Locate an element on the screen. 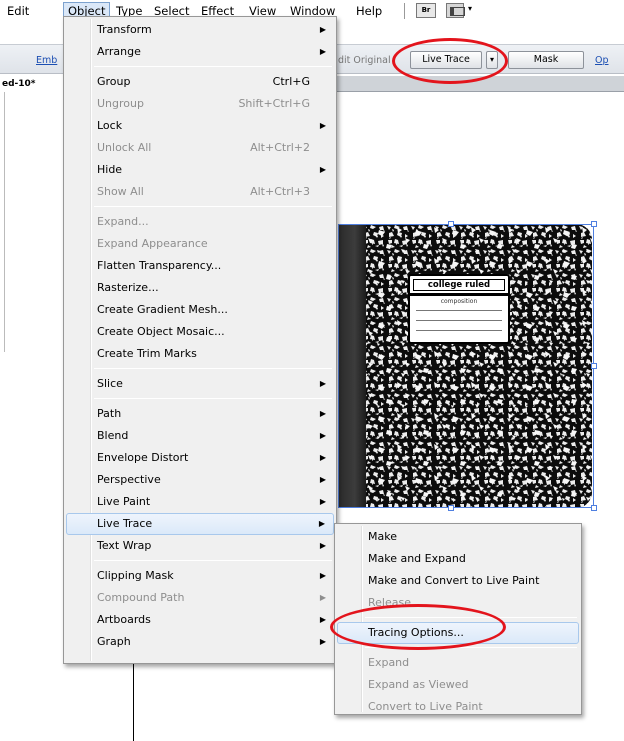  menu-item-label: Slice is located at coordinates (110, 383).